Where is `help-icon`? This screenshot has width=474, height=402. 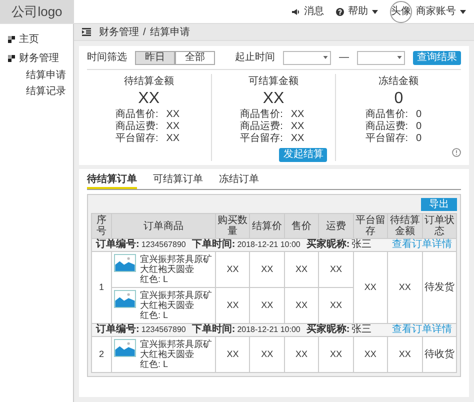 help-icon is located at coordinates (340, 12).